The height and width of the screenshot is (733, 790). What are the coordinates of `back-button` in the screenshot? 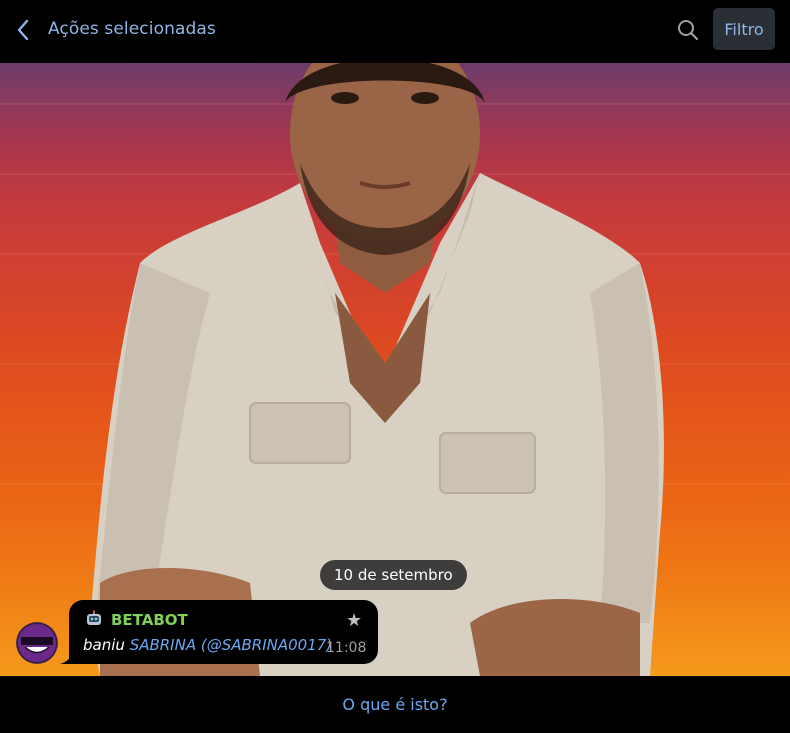 It's located at (23, 30).